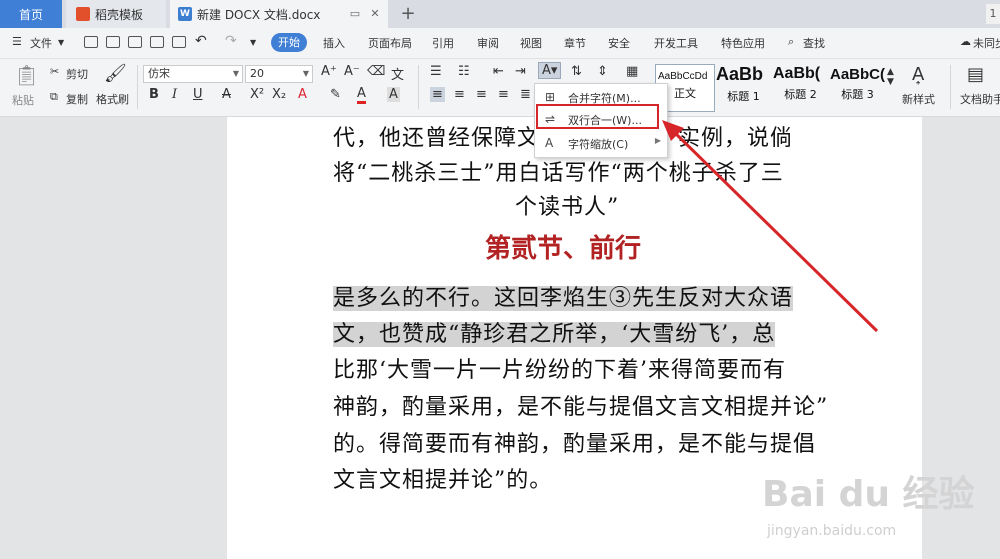 The image size is (1000, 559). What do you see at coordinates (832, 531) in the screenshot?
I see `watermark-url: jingyan.baidu.com` at bounding box center [832, 531].